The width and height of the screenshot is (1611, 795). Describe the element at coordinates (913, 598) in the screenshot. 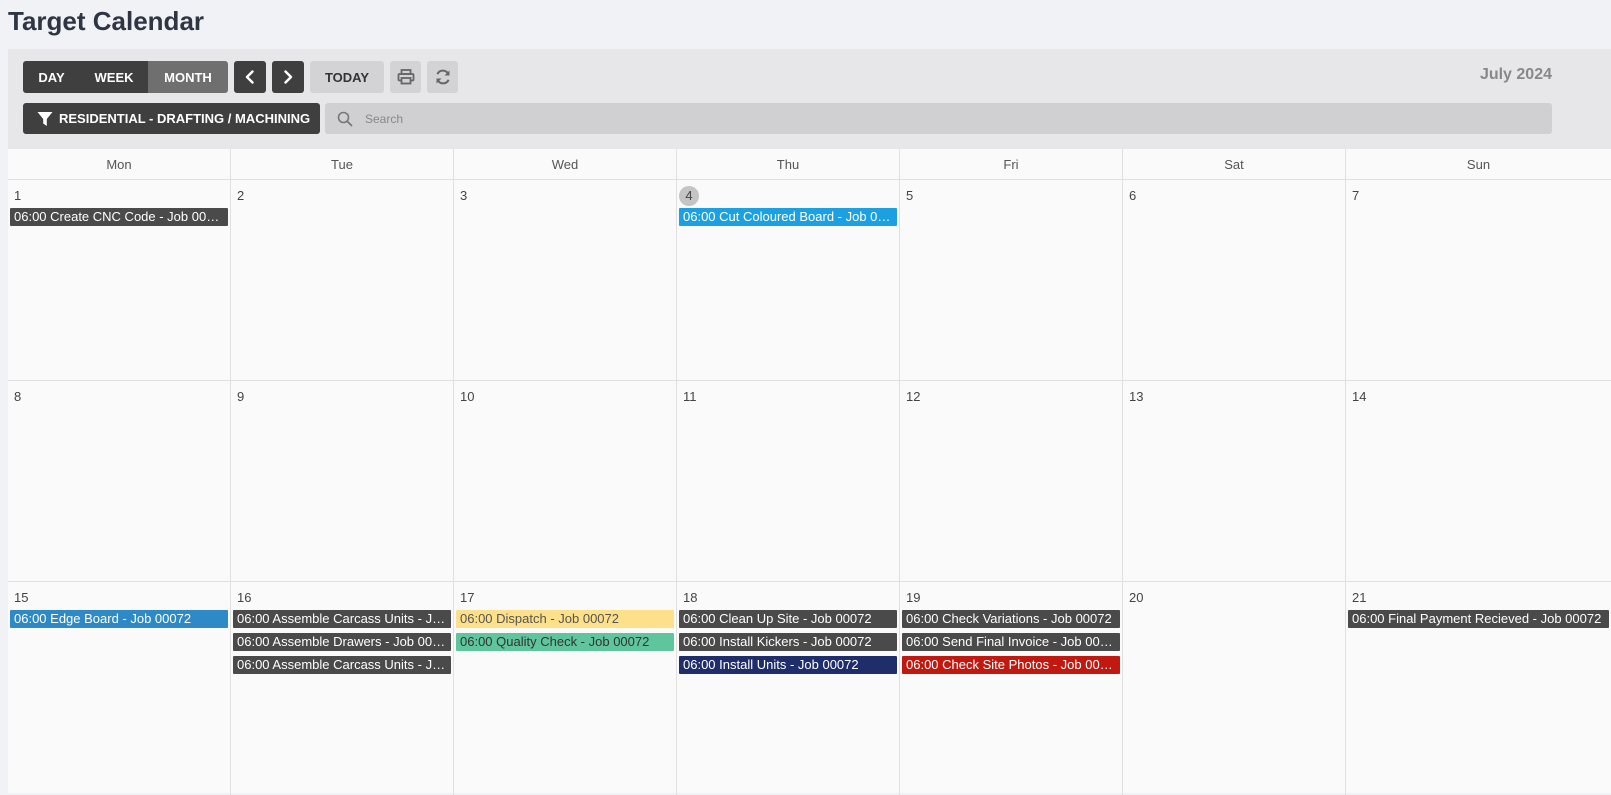

I see `day-number: 19` at that location.